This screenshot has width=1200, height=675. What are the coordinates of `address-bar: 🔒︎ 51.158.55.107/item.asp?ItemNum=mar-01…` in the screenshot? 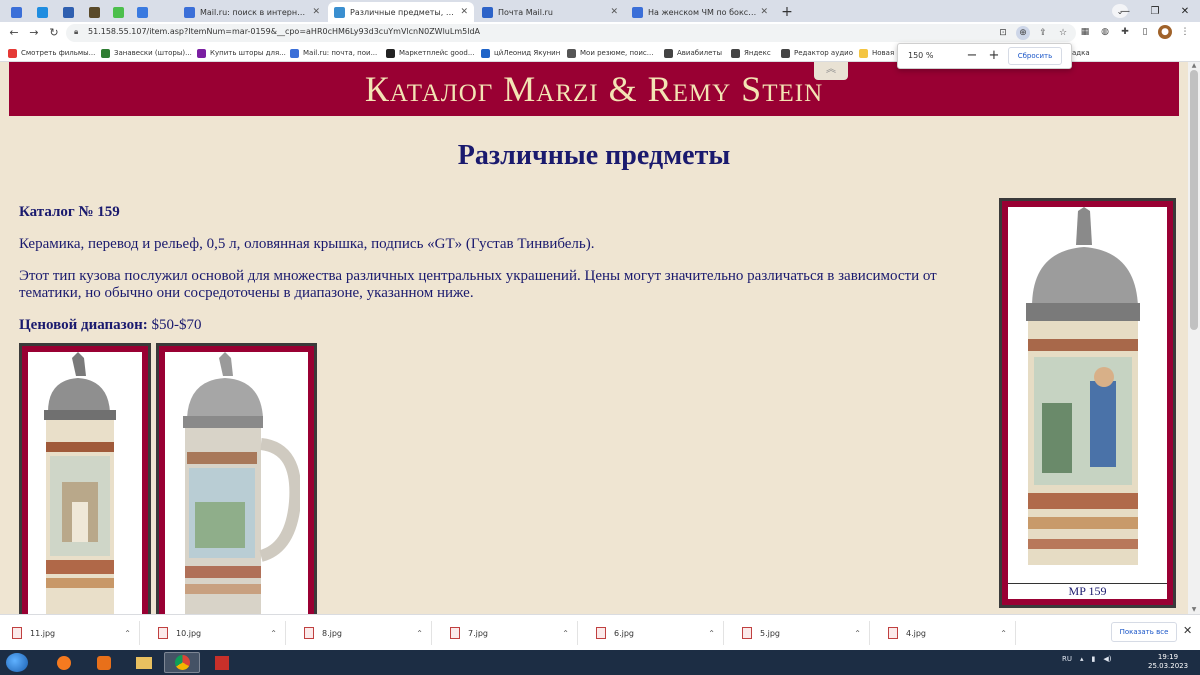 It's located at (571, 33).